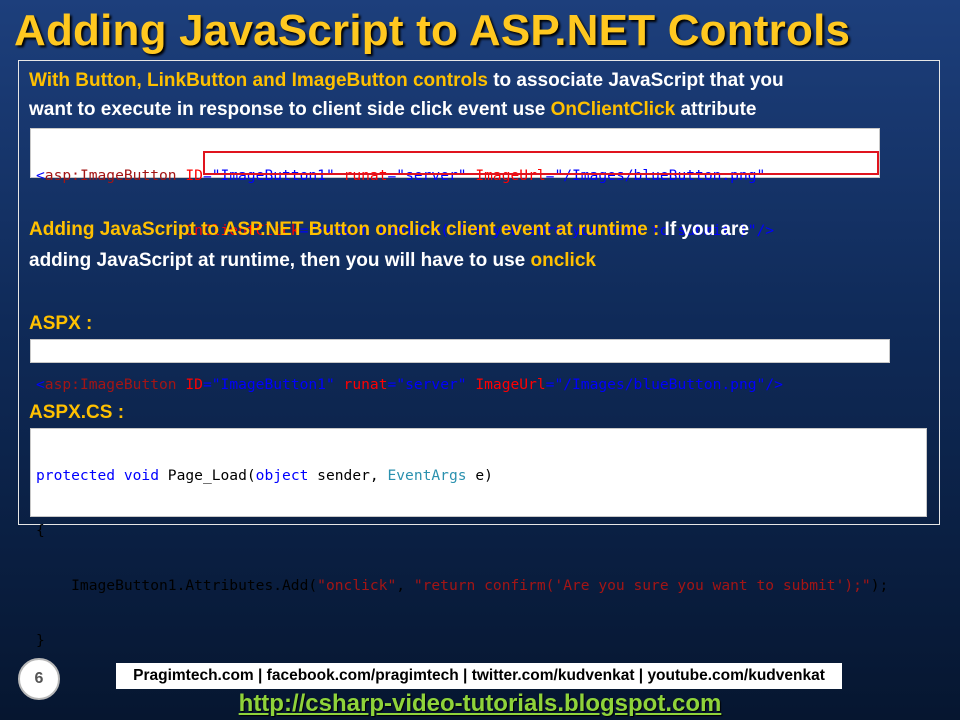 The height and width of the screenshot is (720, 960). I want to click on code-line-brace-close: }, so click(40, 640).